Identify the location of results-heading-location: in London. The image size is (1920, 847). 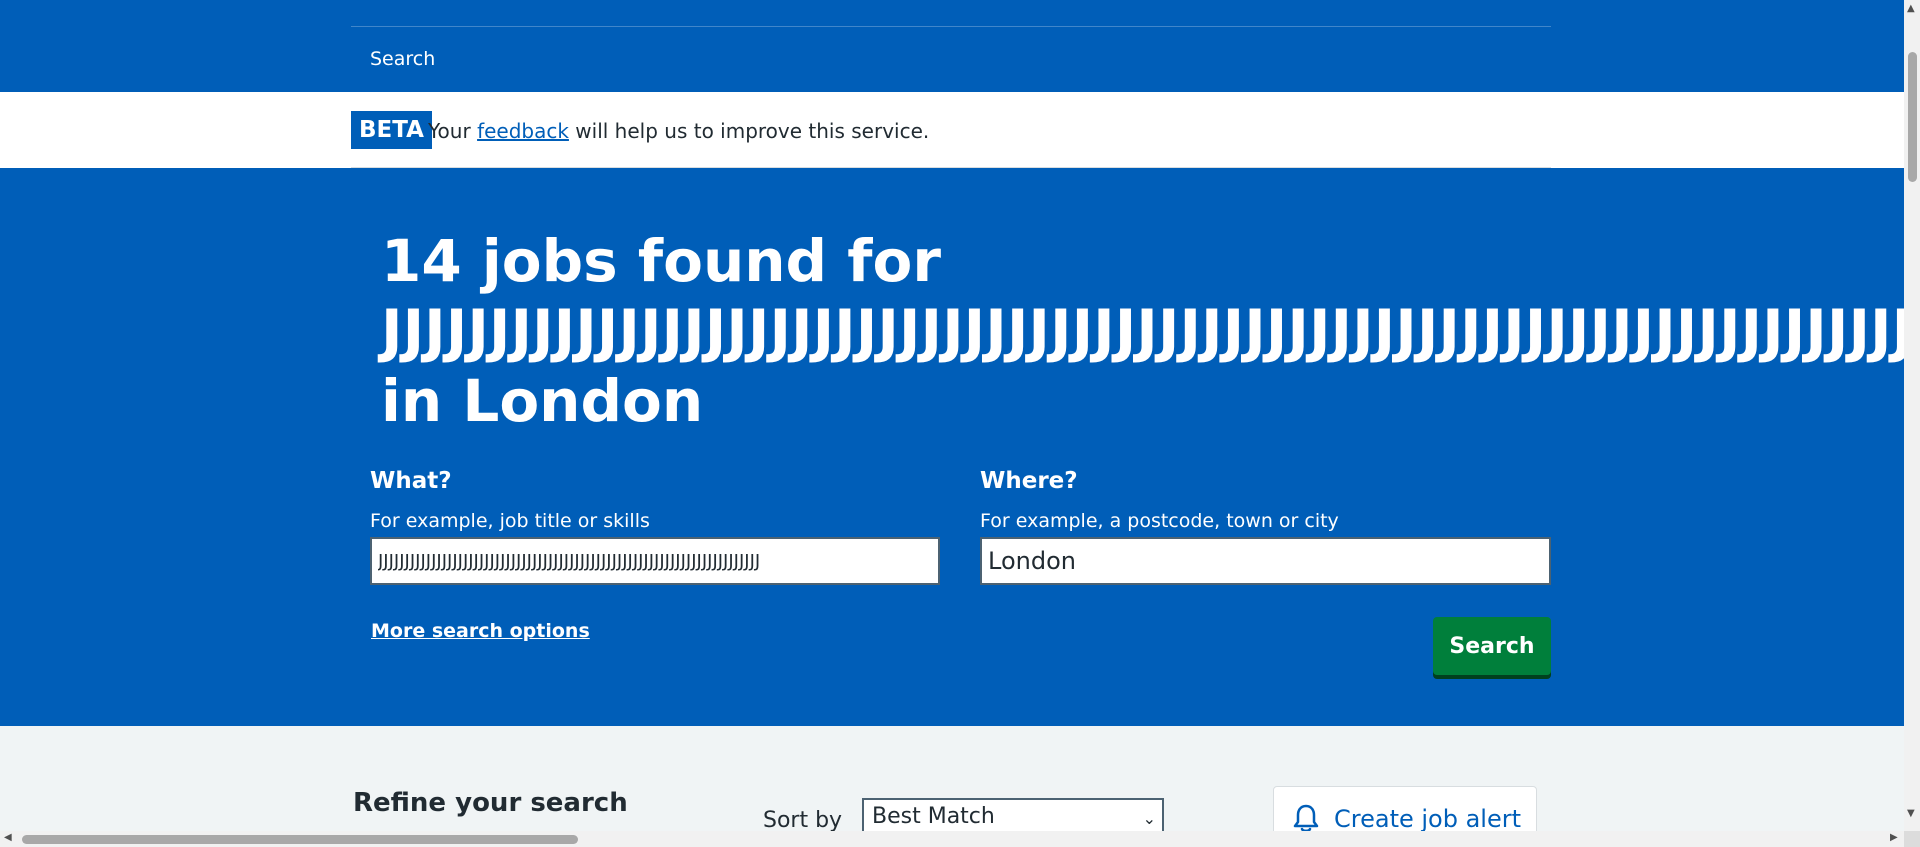
(542, 401).